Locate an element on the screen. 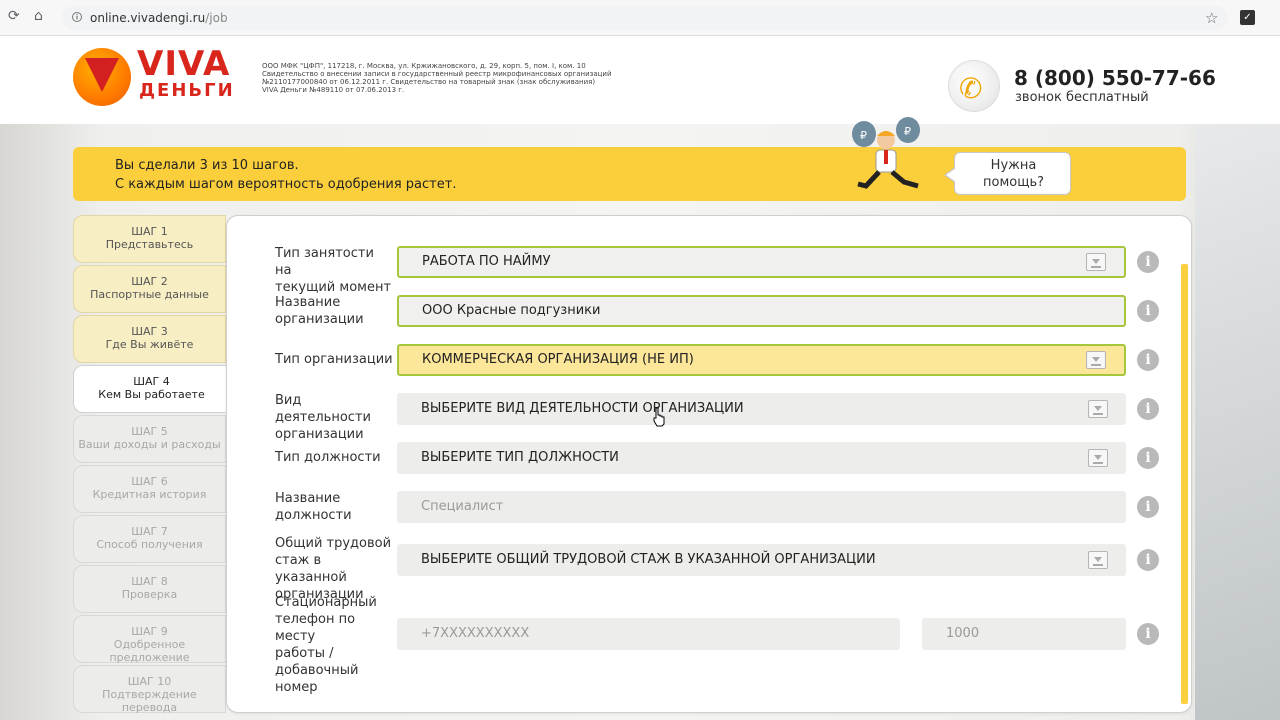 The height and width of the screenshot is (720, 1280). step-10: ШАГ 10 Подтверждение перевода is located at coordinates (149, 689).